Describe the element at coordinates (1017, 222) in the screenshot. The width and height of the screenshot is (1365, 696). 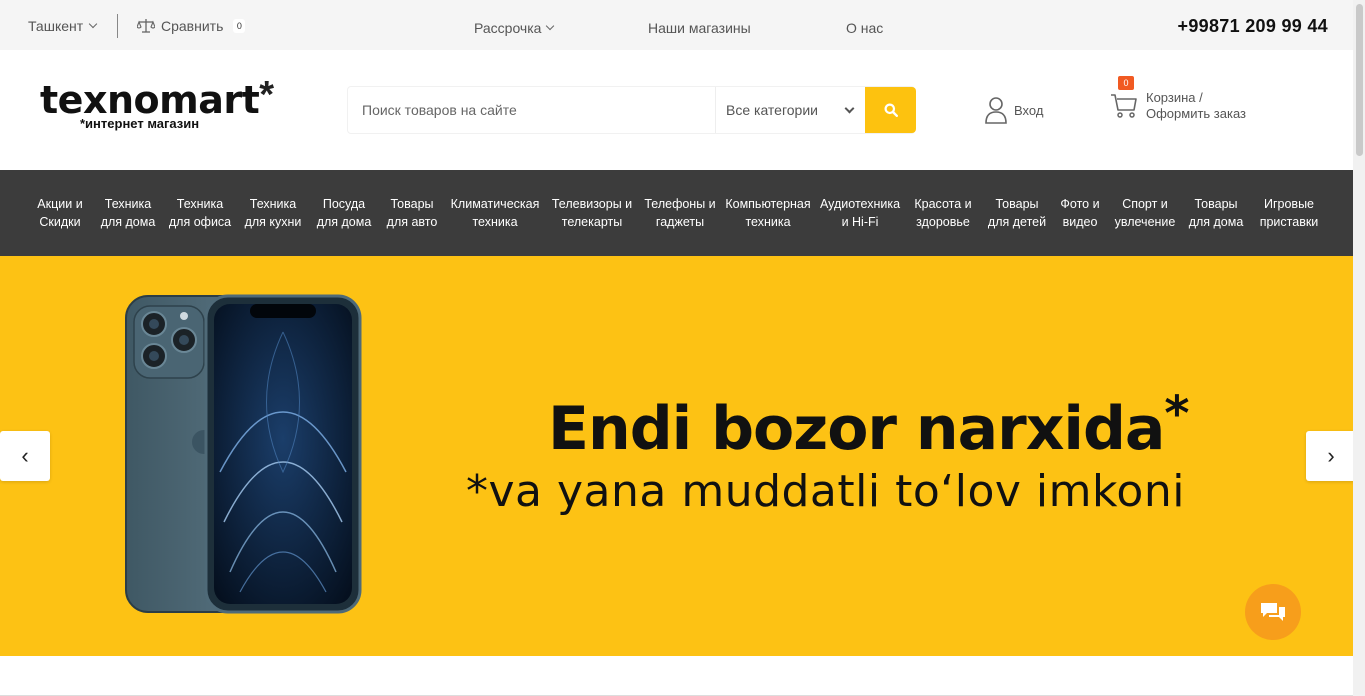
I see `category-nav-label-line2: для детей` at that location.